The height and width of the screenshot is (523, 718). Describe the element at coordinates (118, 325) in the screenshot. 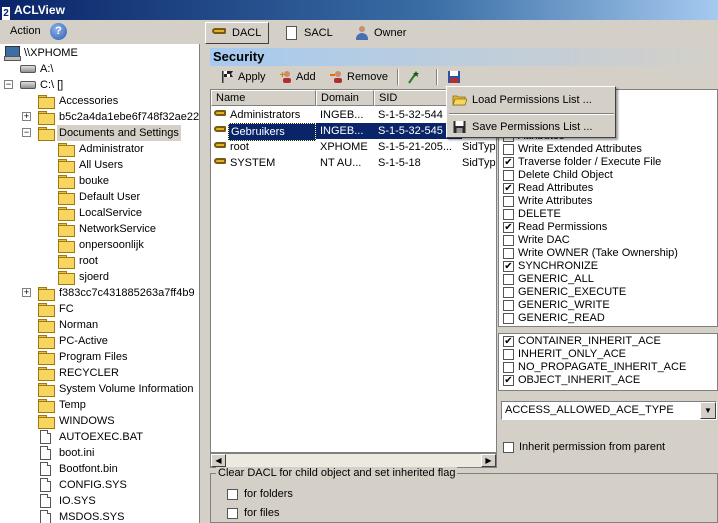

I see `tree-item: Norman` at that location.